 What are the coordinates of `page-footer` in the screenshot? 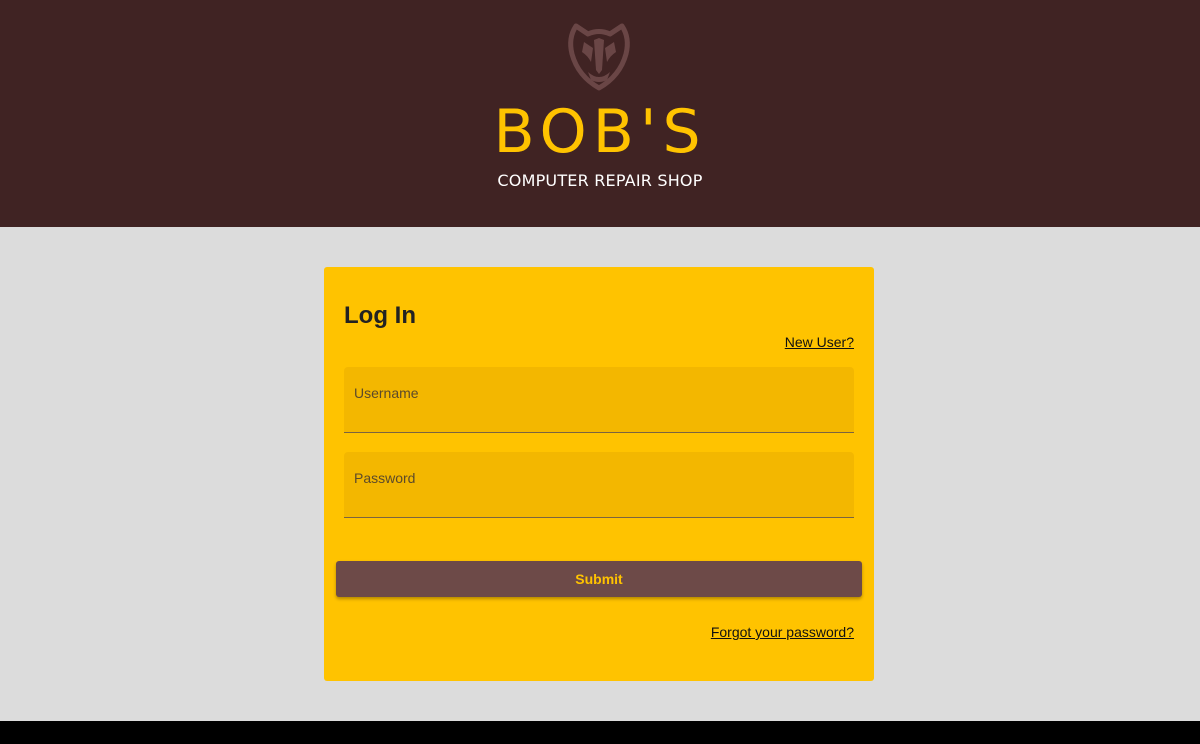 It's located at (600, 732).